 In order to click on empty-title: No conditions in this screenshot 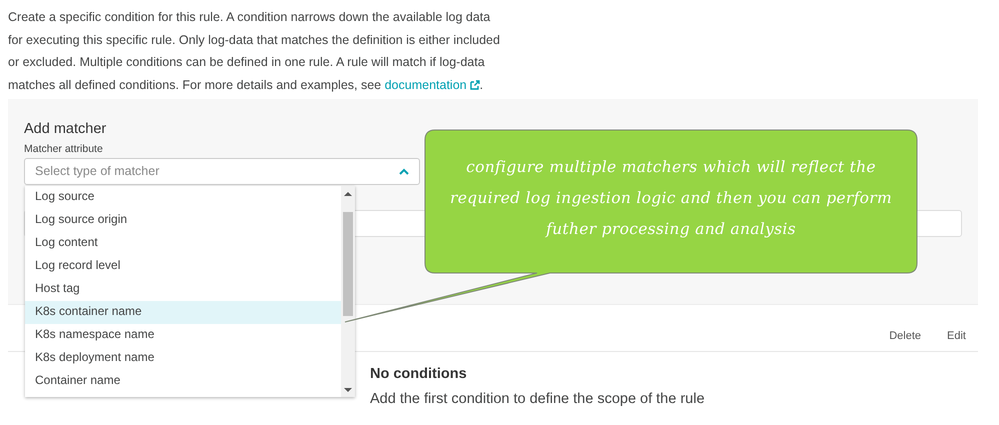, I will do `click(419, 374)`.